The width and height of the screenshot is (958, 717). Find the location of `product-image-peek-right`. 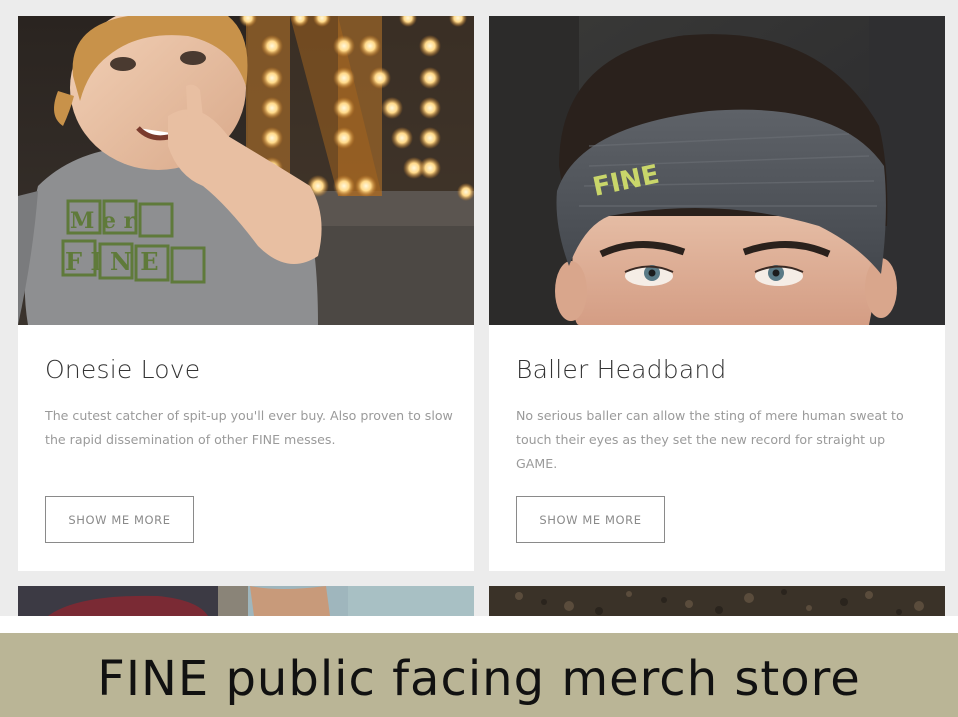

product-image-peek-right is located at coordinates (717, 601).